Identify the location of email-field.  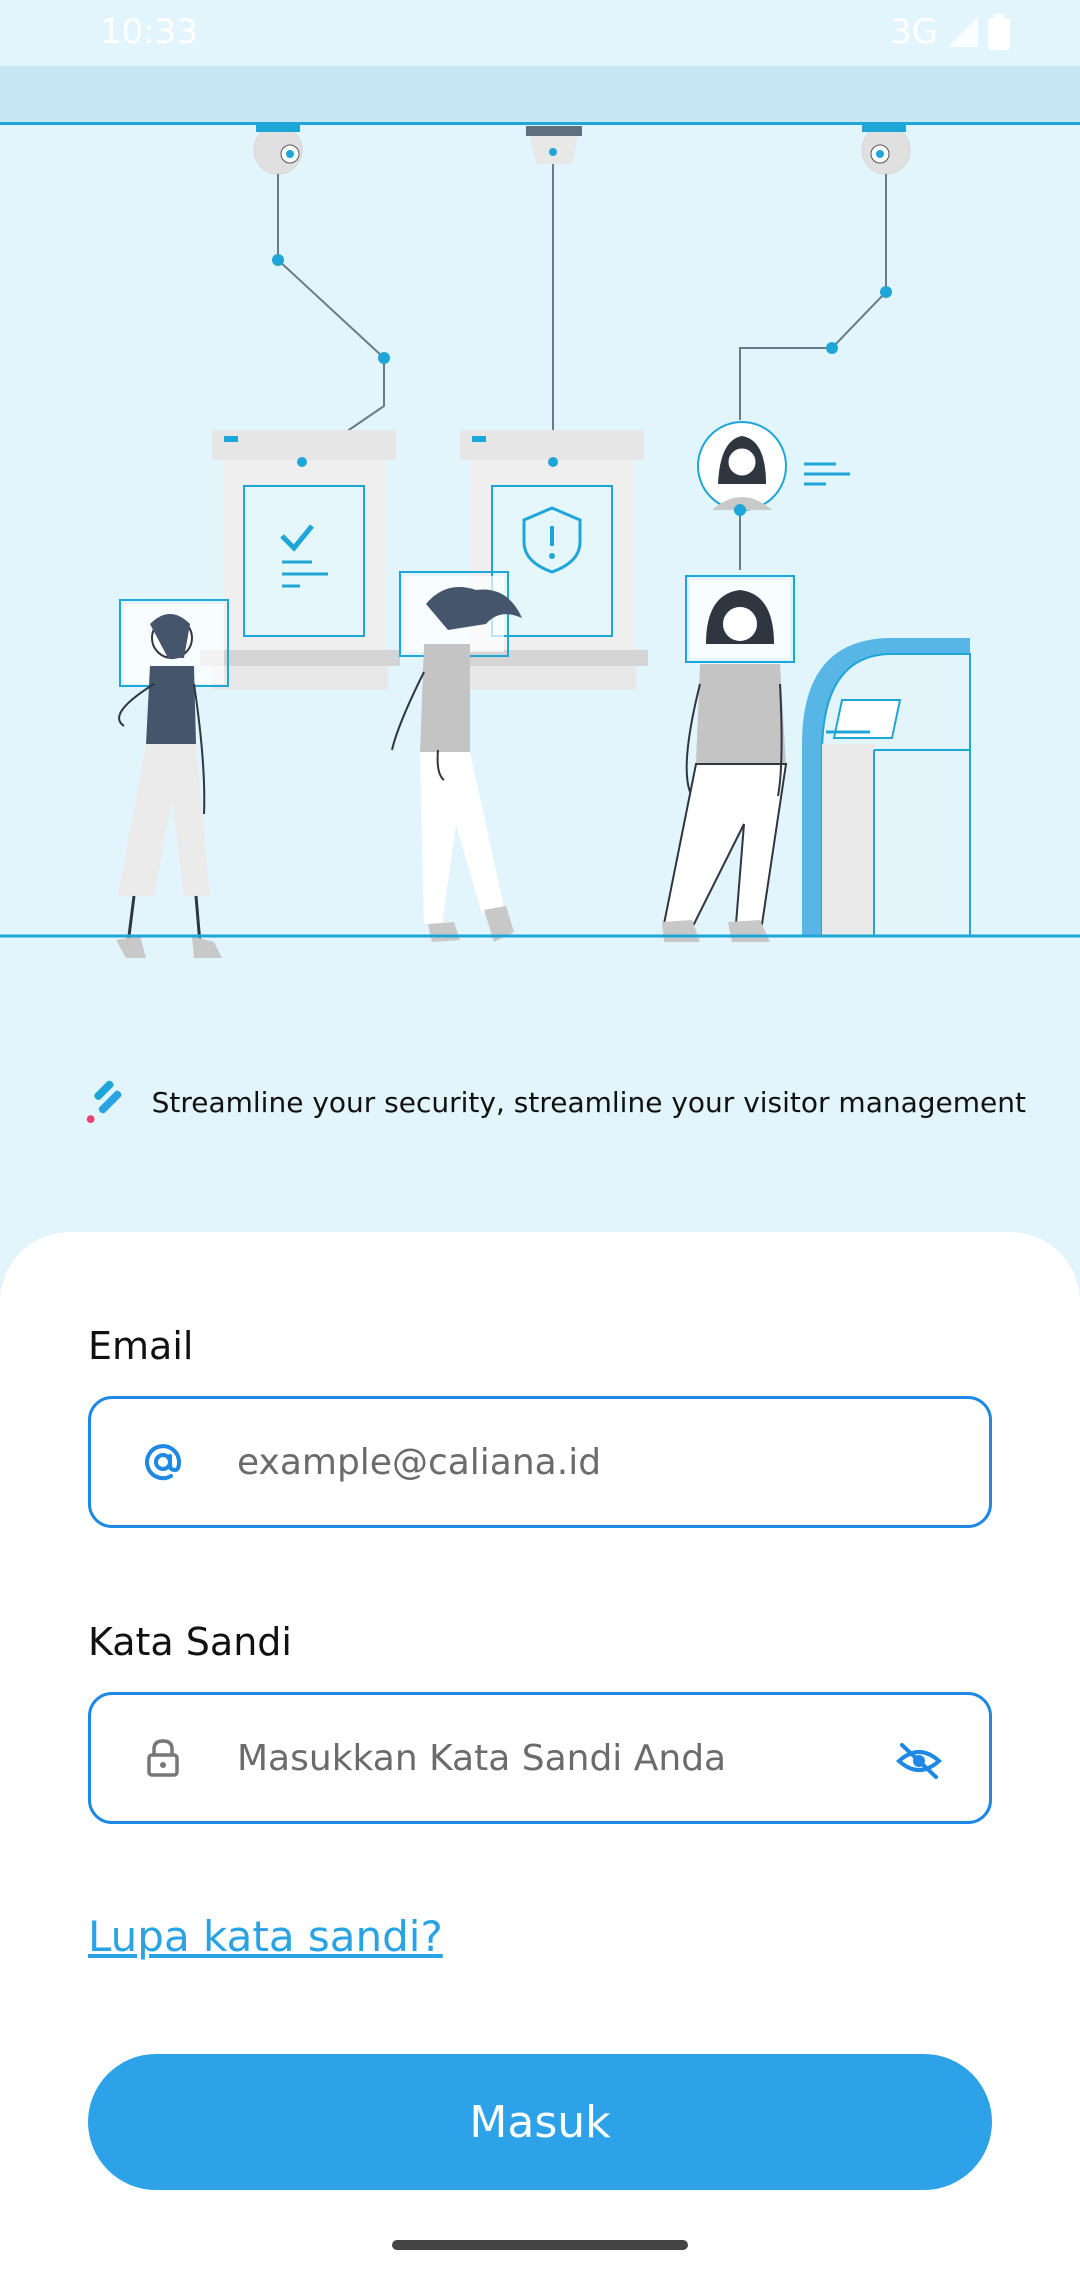
(540, 1462).